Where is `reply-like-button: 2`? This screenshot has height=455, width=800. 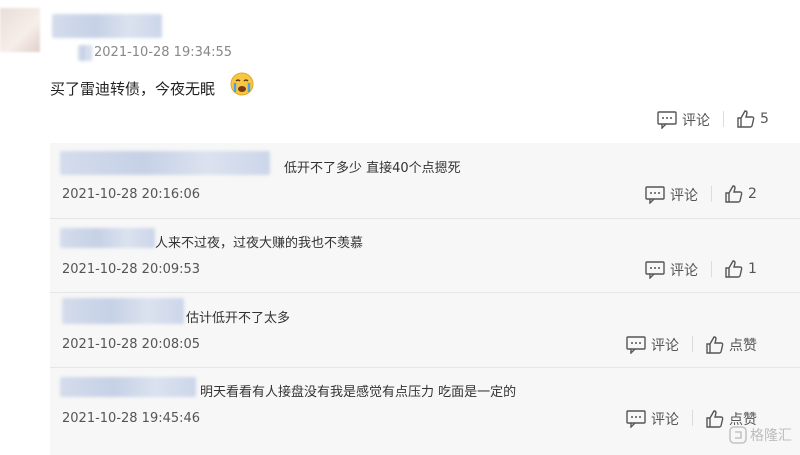
reply-like-button: 2 is located at coordinates (741, 194).